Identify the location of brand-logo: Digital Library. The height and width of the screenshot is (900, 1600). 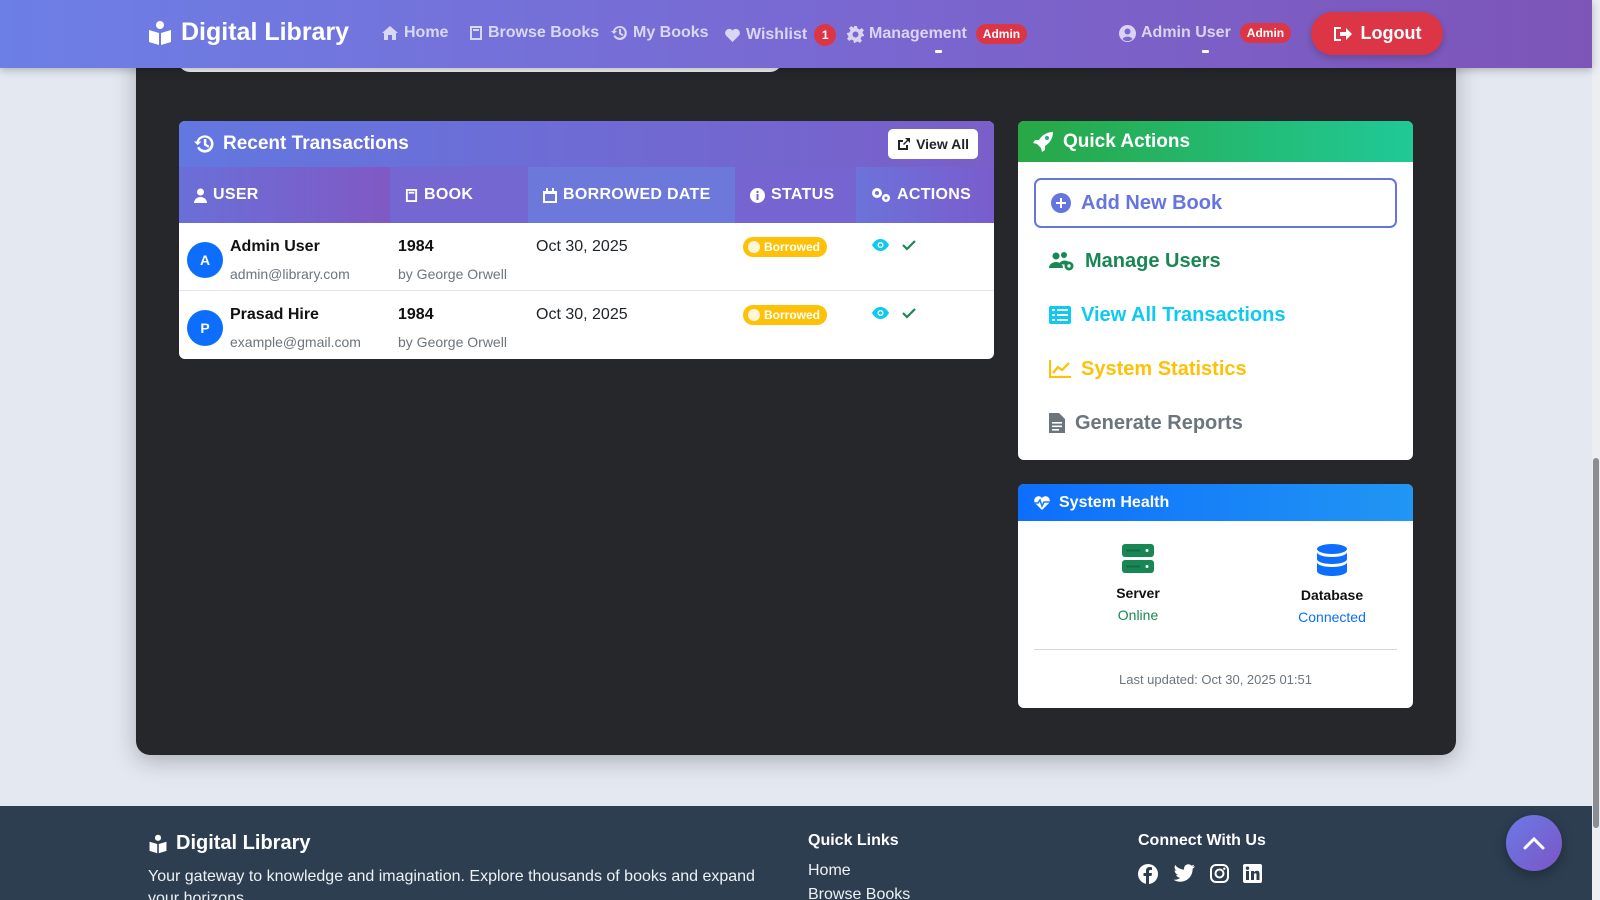
(248, 32).